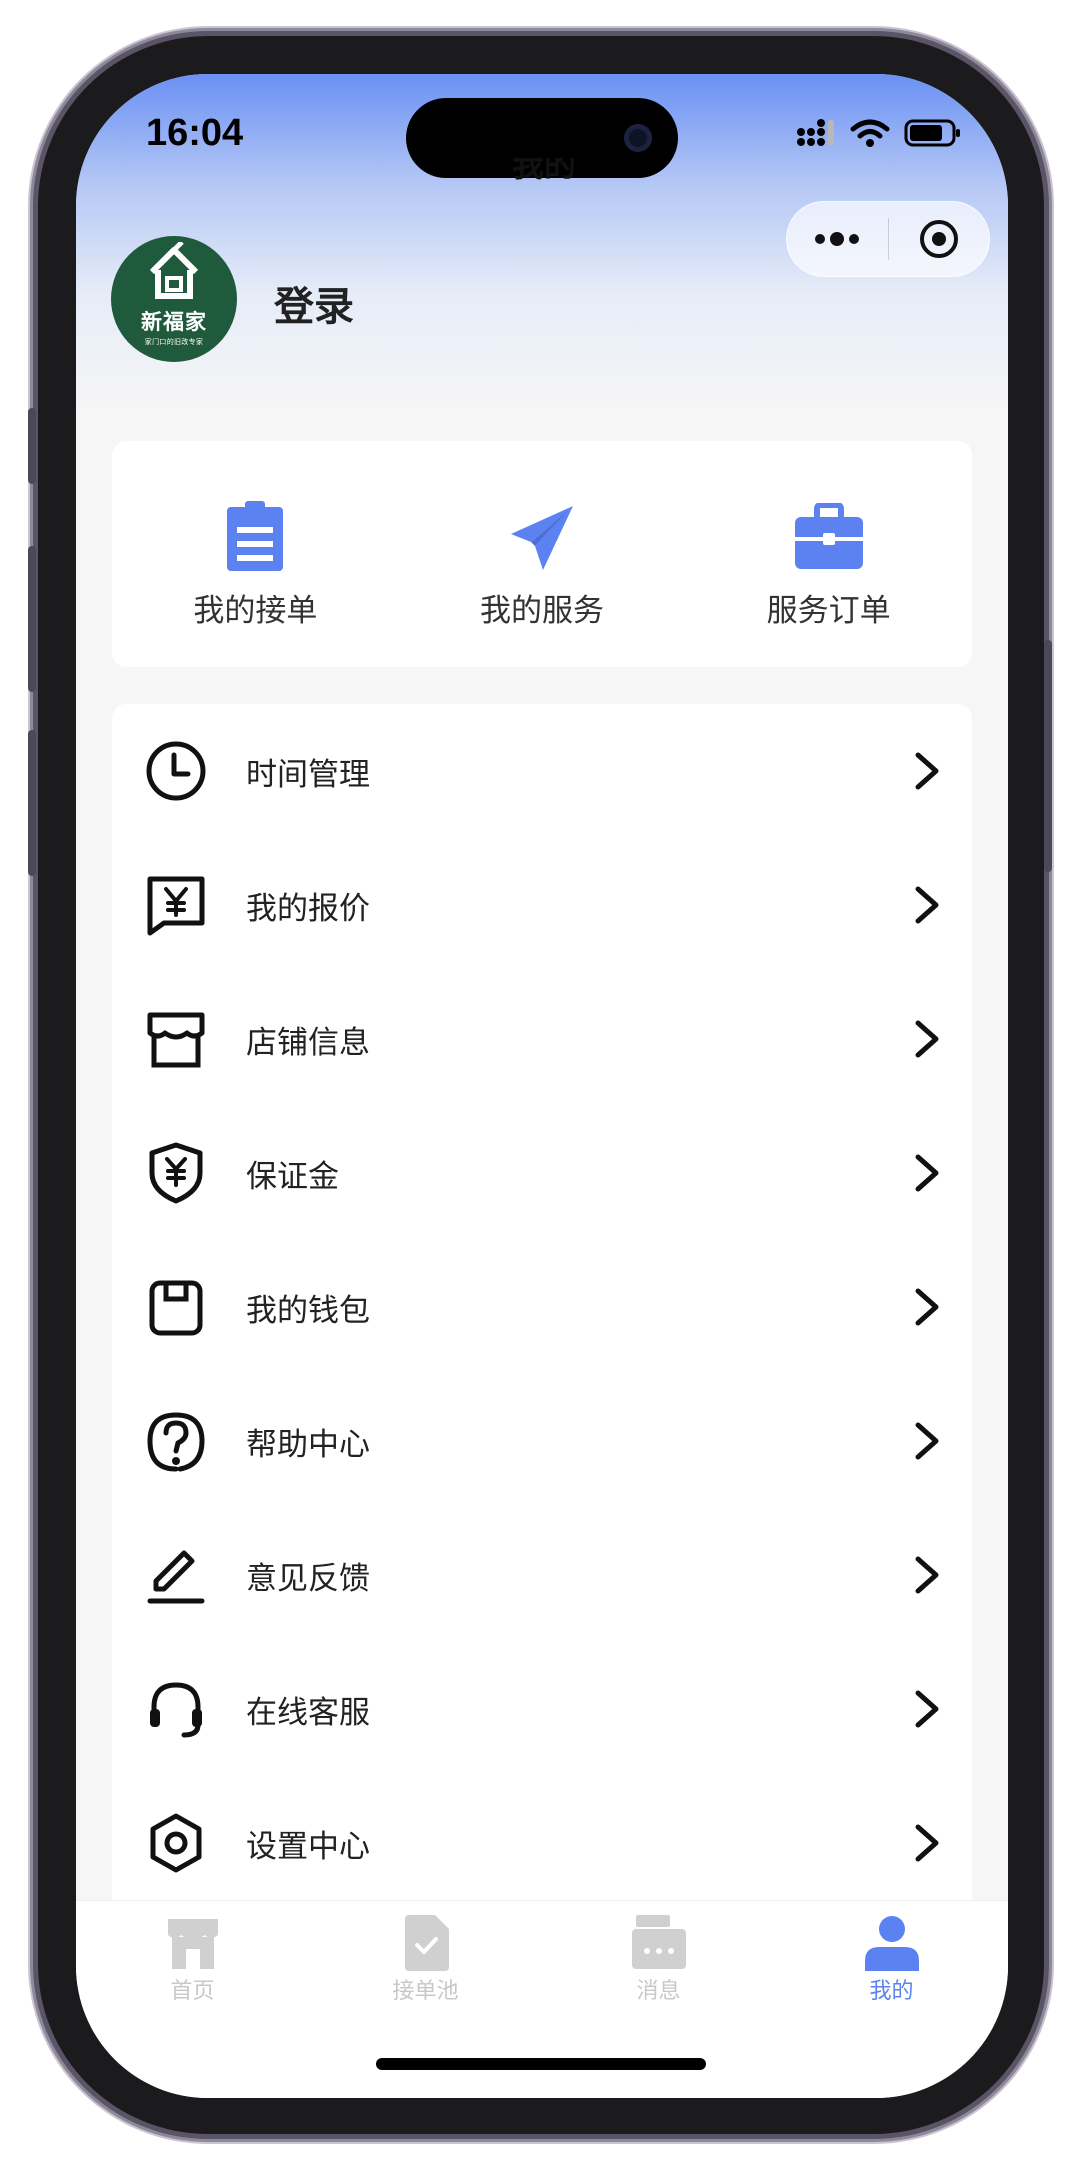  I want to click on headset-icon, so click(176, 1709).